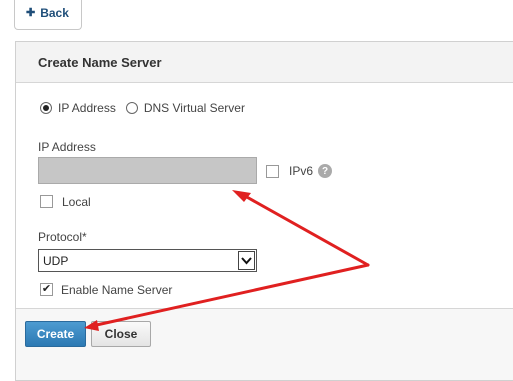 The image size is (513, 381). Describe the element at coordinates (56, 260) in the screenshot. I see `protocol-value: UDP` at that location.